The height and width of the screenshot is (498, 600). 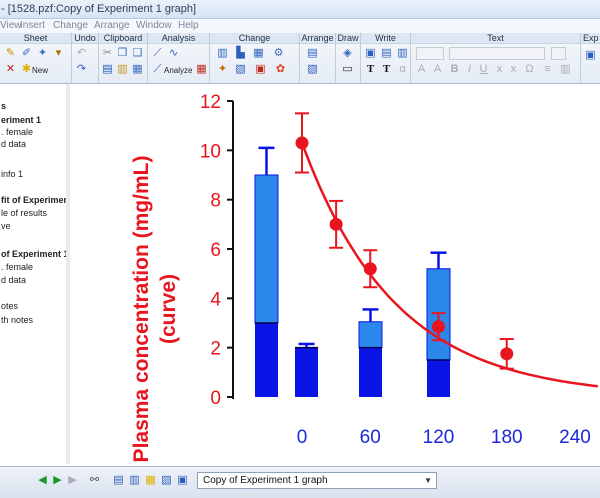 I want to click on y-tick-label: 10, so click(x=210, y=151).